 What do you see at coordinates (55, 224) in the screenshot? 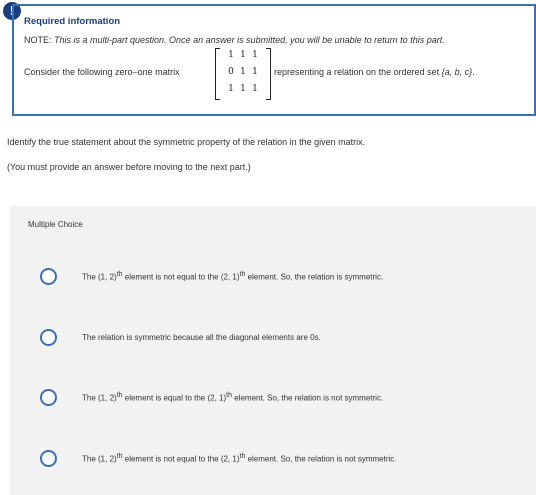
I see `multiple-choice-label: Multiple Choice` at bounding box center [55, 224].